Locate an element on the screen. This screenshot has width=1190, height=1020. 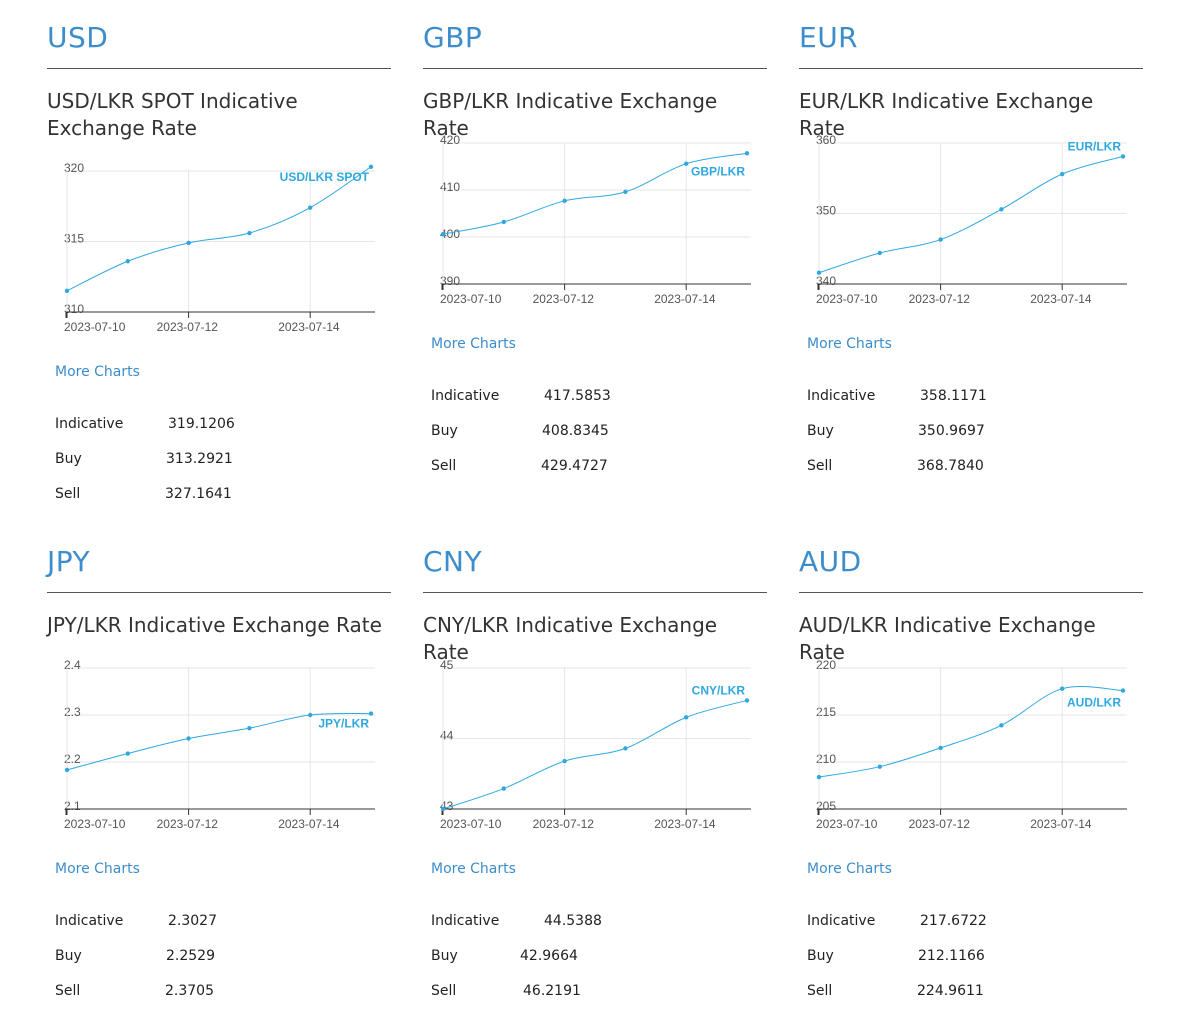
rate-row-sell: Sell 368.7840 is located at coordinates (957, 475).